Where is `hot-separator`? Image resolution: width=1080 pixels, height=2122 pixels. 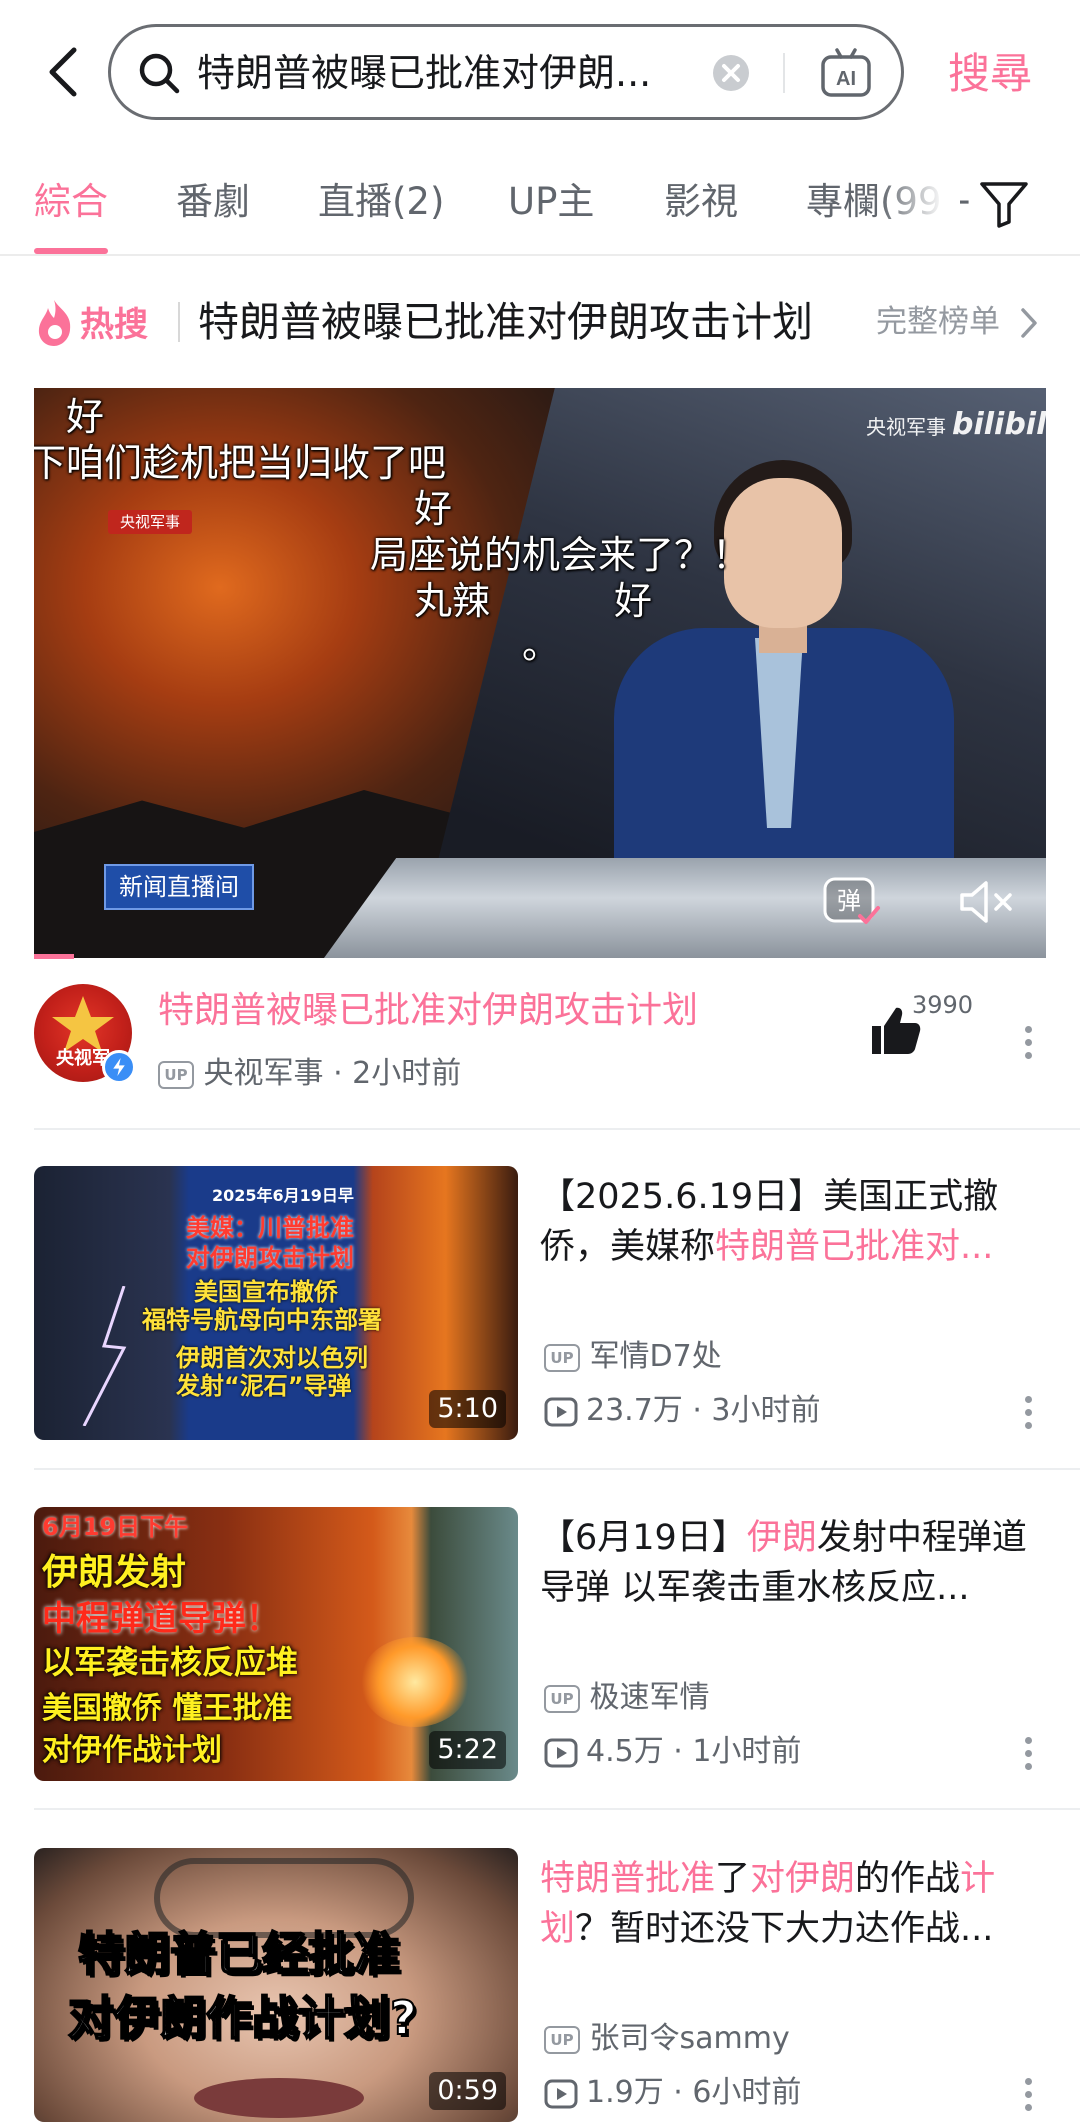
hot-separator is located at coordinates (179, 322).